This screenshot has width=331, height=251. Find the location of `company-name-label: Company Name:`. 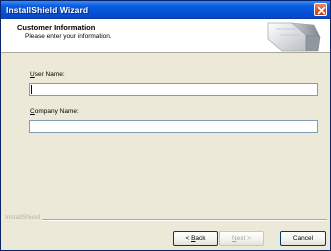

company-name-label: Company Name: is located at coordinates (54, 111).